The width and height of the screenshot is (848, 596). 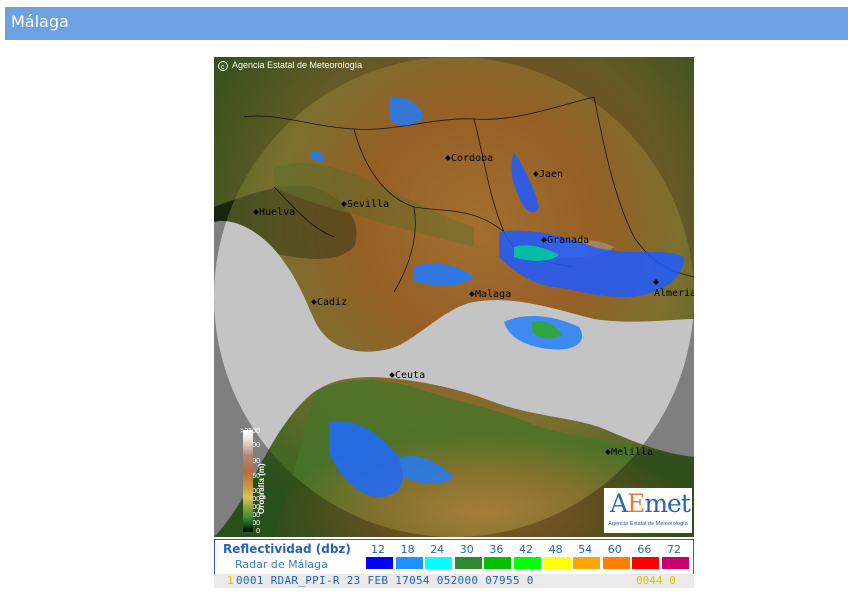 I want to click on page-title: Málaga, so click(x=40, y=21).